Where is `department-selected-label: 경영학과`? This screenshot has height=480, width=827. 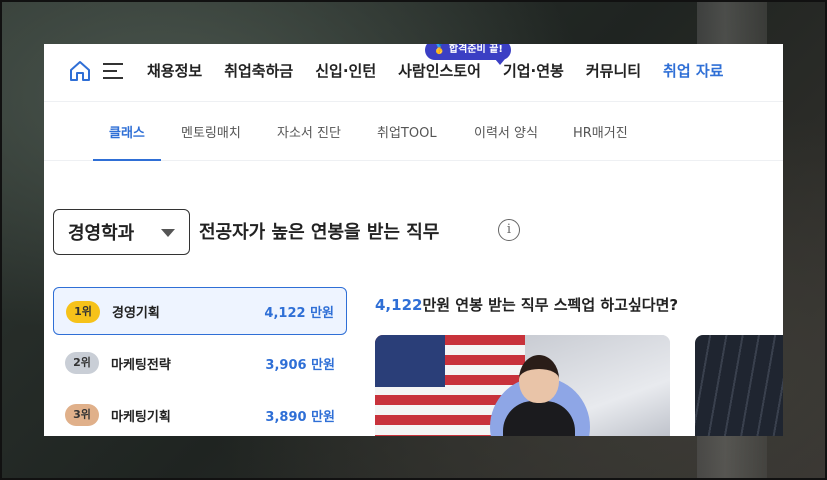 department-selected-label: 경영학과 is located at coordinates (101, 233).